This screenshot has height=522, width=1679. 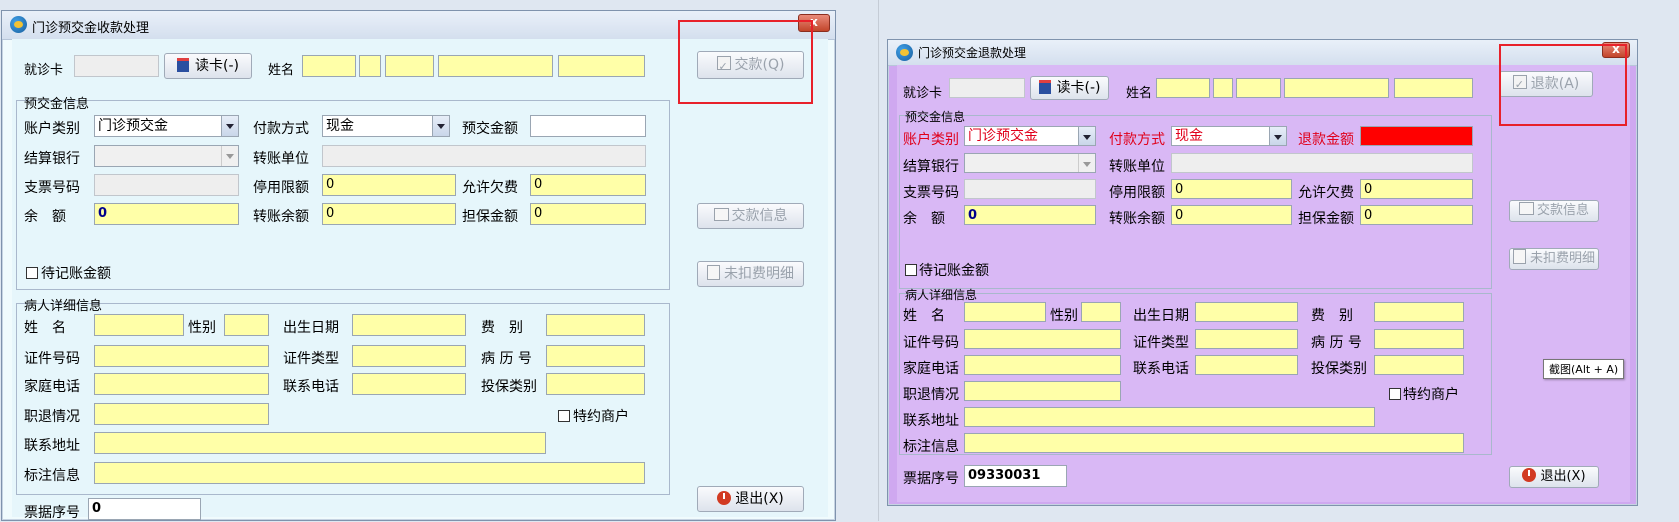 I want to click on patient-name-label: 姓 名, so click(x=924, y=316).